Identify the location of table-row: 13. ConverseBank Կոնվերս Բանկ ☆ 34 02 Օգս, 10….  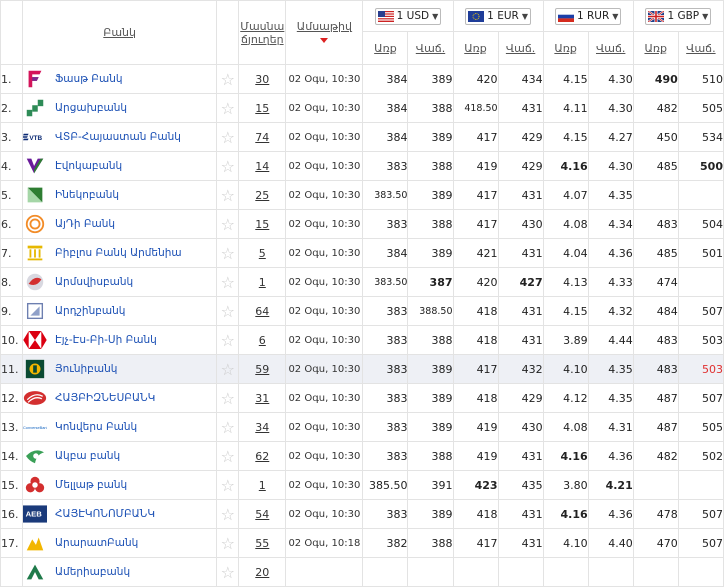
(362, 427).